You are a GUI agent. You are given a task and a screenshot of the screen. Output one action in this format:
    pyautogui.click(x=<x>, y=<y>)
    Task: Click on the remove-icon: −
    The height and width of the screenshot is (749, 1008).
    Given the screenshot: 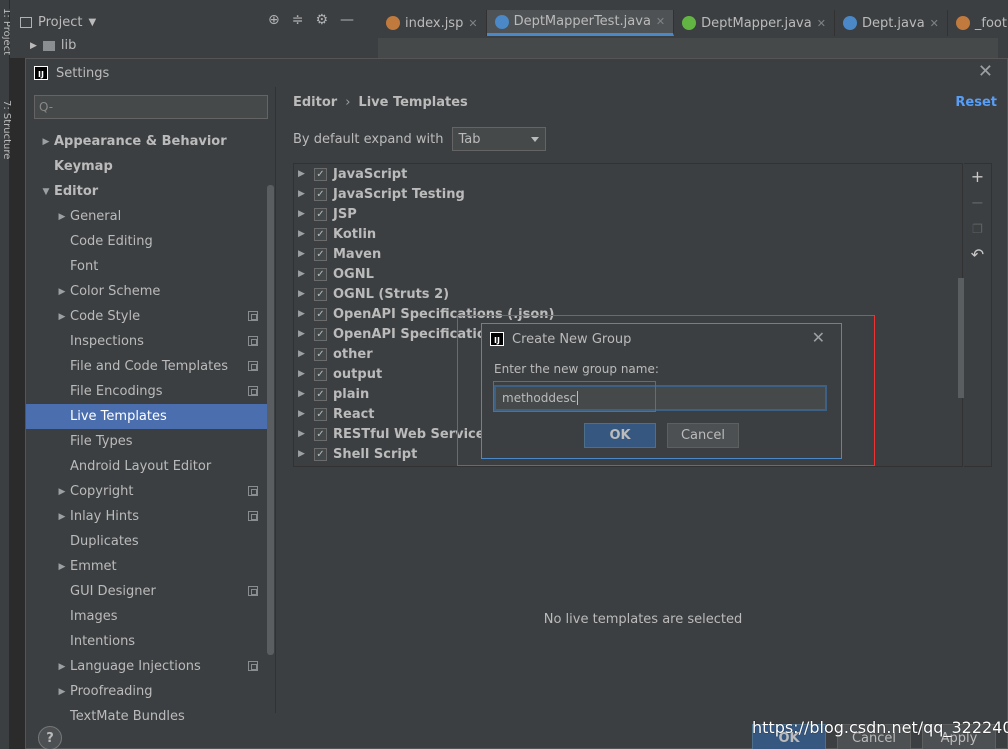 What is the action you would take?
    pyautogui.click(x=977, y=203)
    